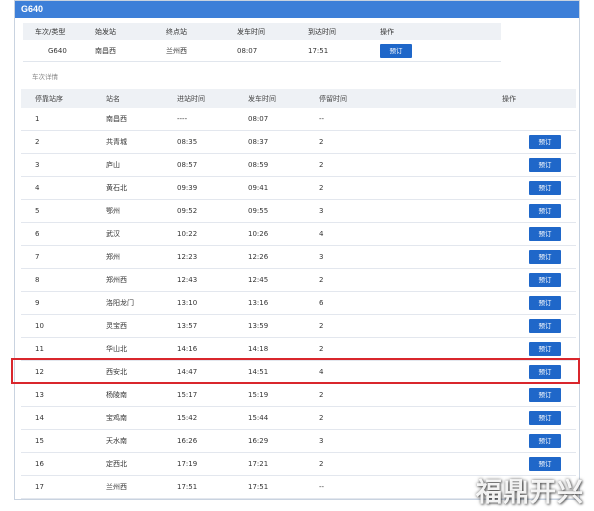 Image resolution: width=594 pixels, height=511 pixels. I want to click on cell-station: 黄石北, so click(116, 188).